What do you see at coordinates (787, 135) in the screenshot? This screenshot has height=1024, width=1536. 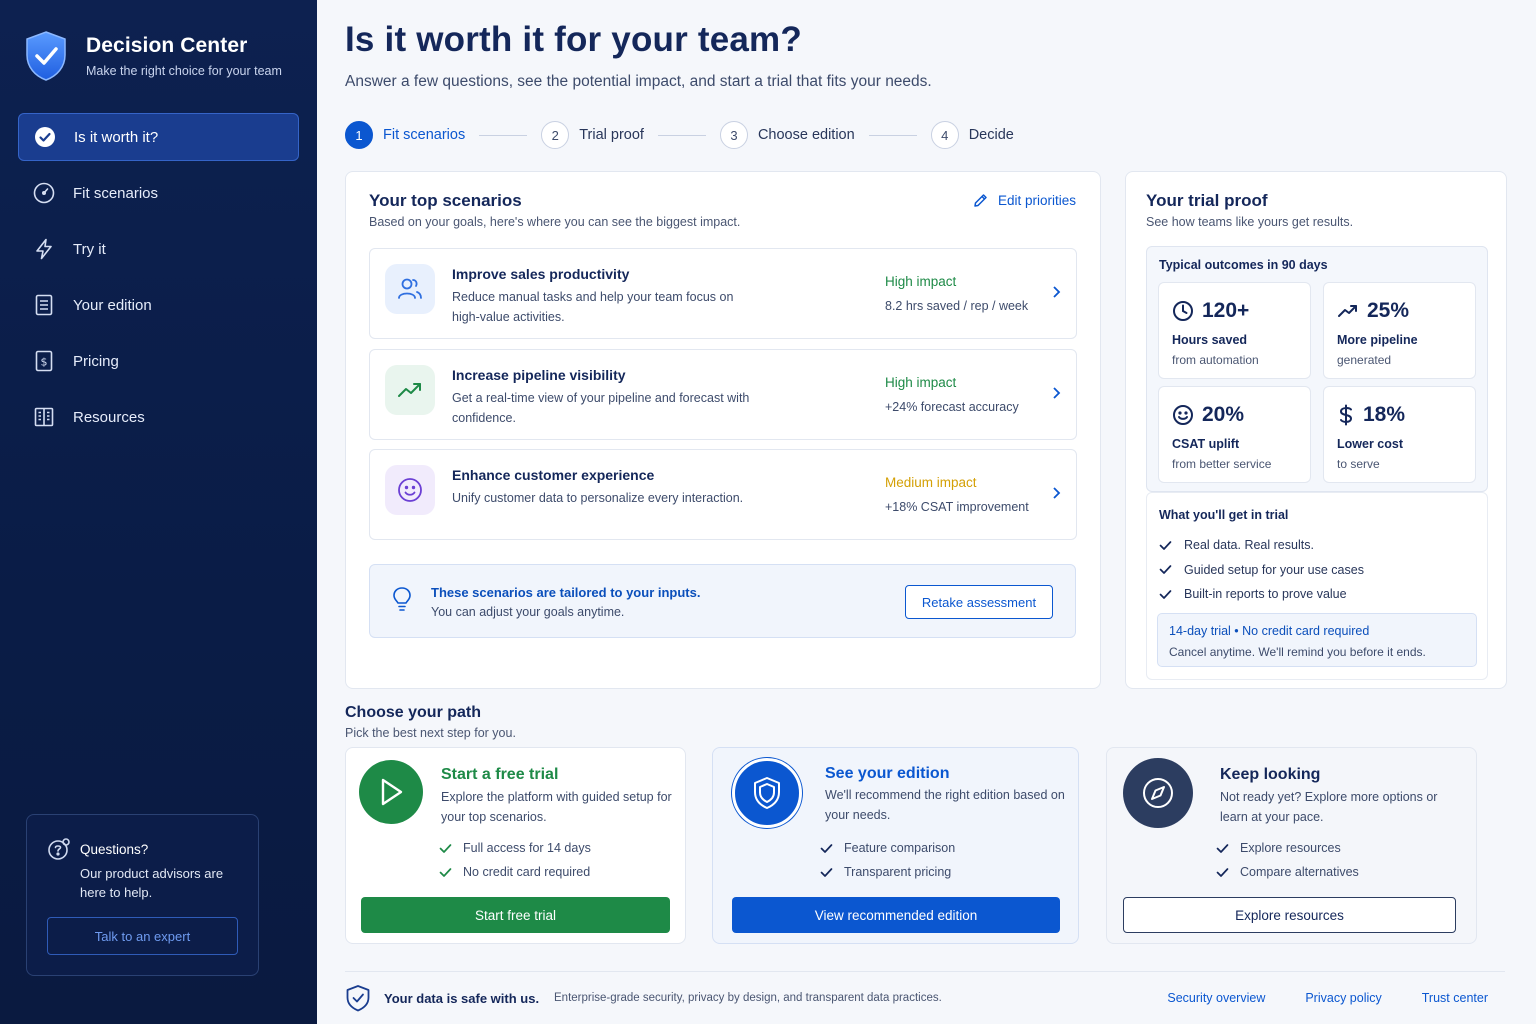 I see `step-choose-edition: 3 Choose edition` at bounding box center [787, 135].